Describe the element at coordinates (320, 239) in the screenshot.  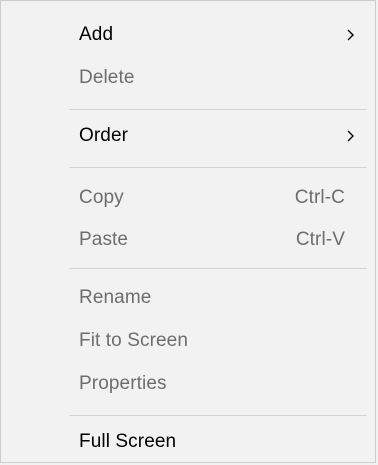
I see `menu-item-shortcut: Ctrl-V` at that location.